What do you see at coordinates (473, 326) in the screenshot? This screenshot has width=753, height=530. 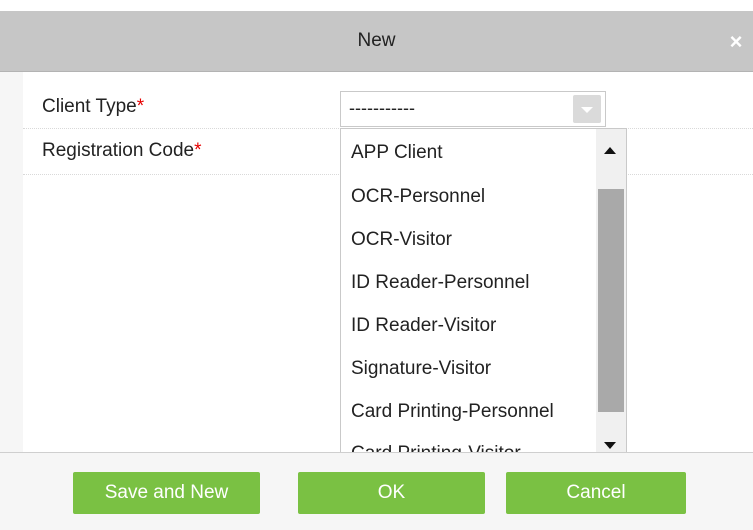 I see `dropdown-option-id-reader-visitor: ID Reader-Visitor` at bounding box center [473, 326].